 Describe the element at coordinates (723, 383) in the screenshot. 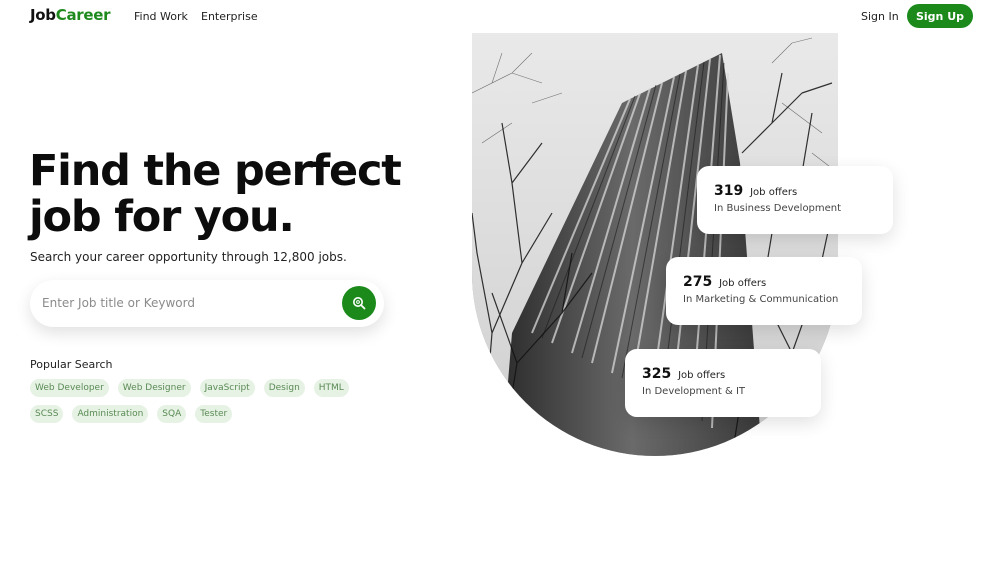

I see `stat-card-development: 325 Job offers In Development & IT` at that location.